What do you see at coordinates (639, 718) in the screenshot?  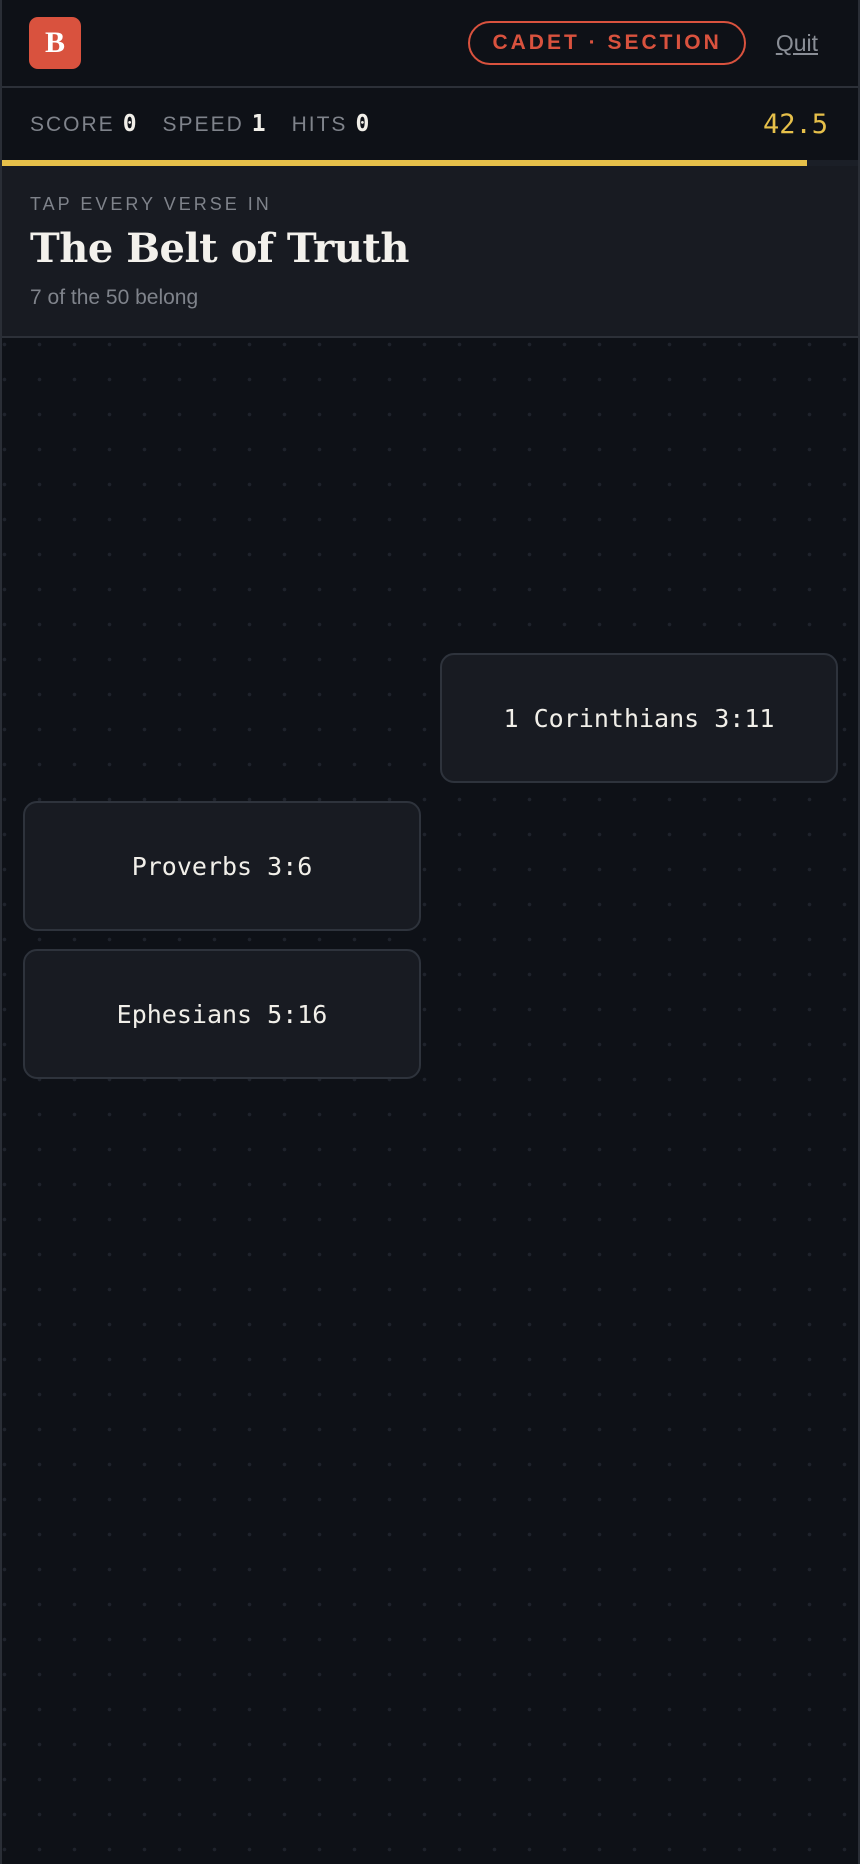 I see `verse-tile: 1 Corinthians 3:11` at bounding box center [639, 718].